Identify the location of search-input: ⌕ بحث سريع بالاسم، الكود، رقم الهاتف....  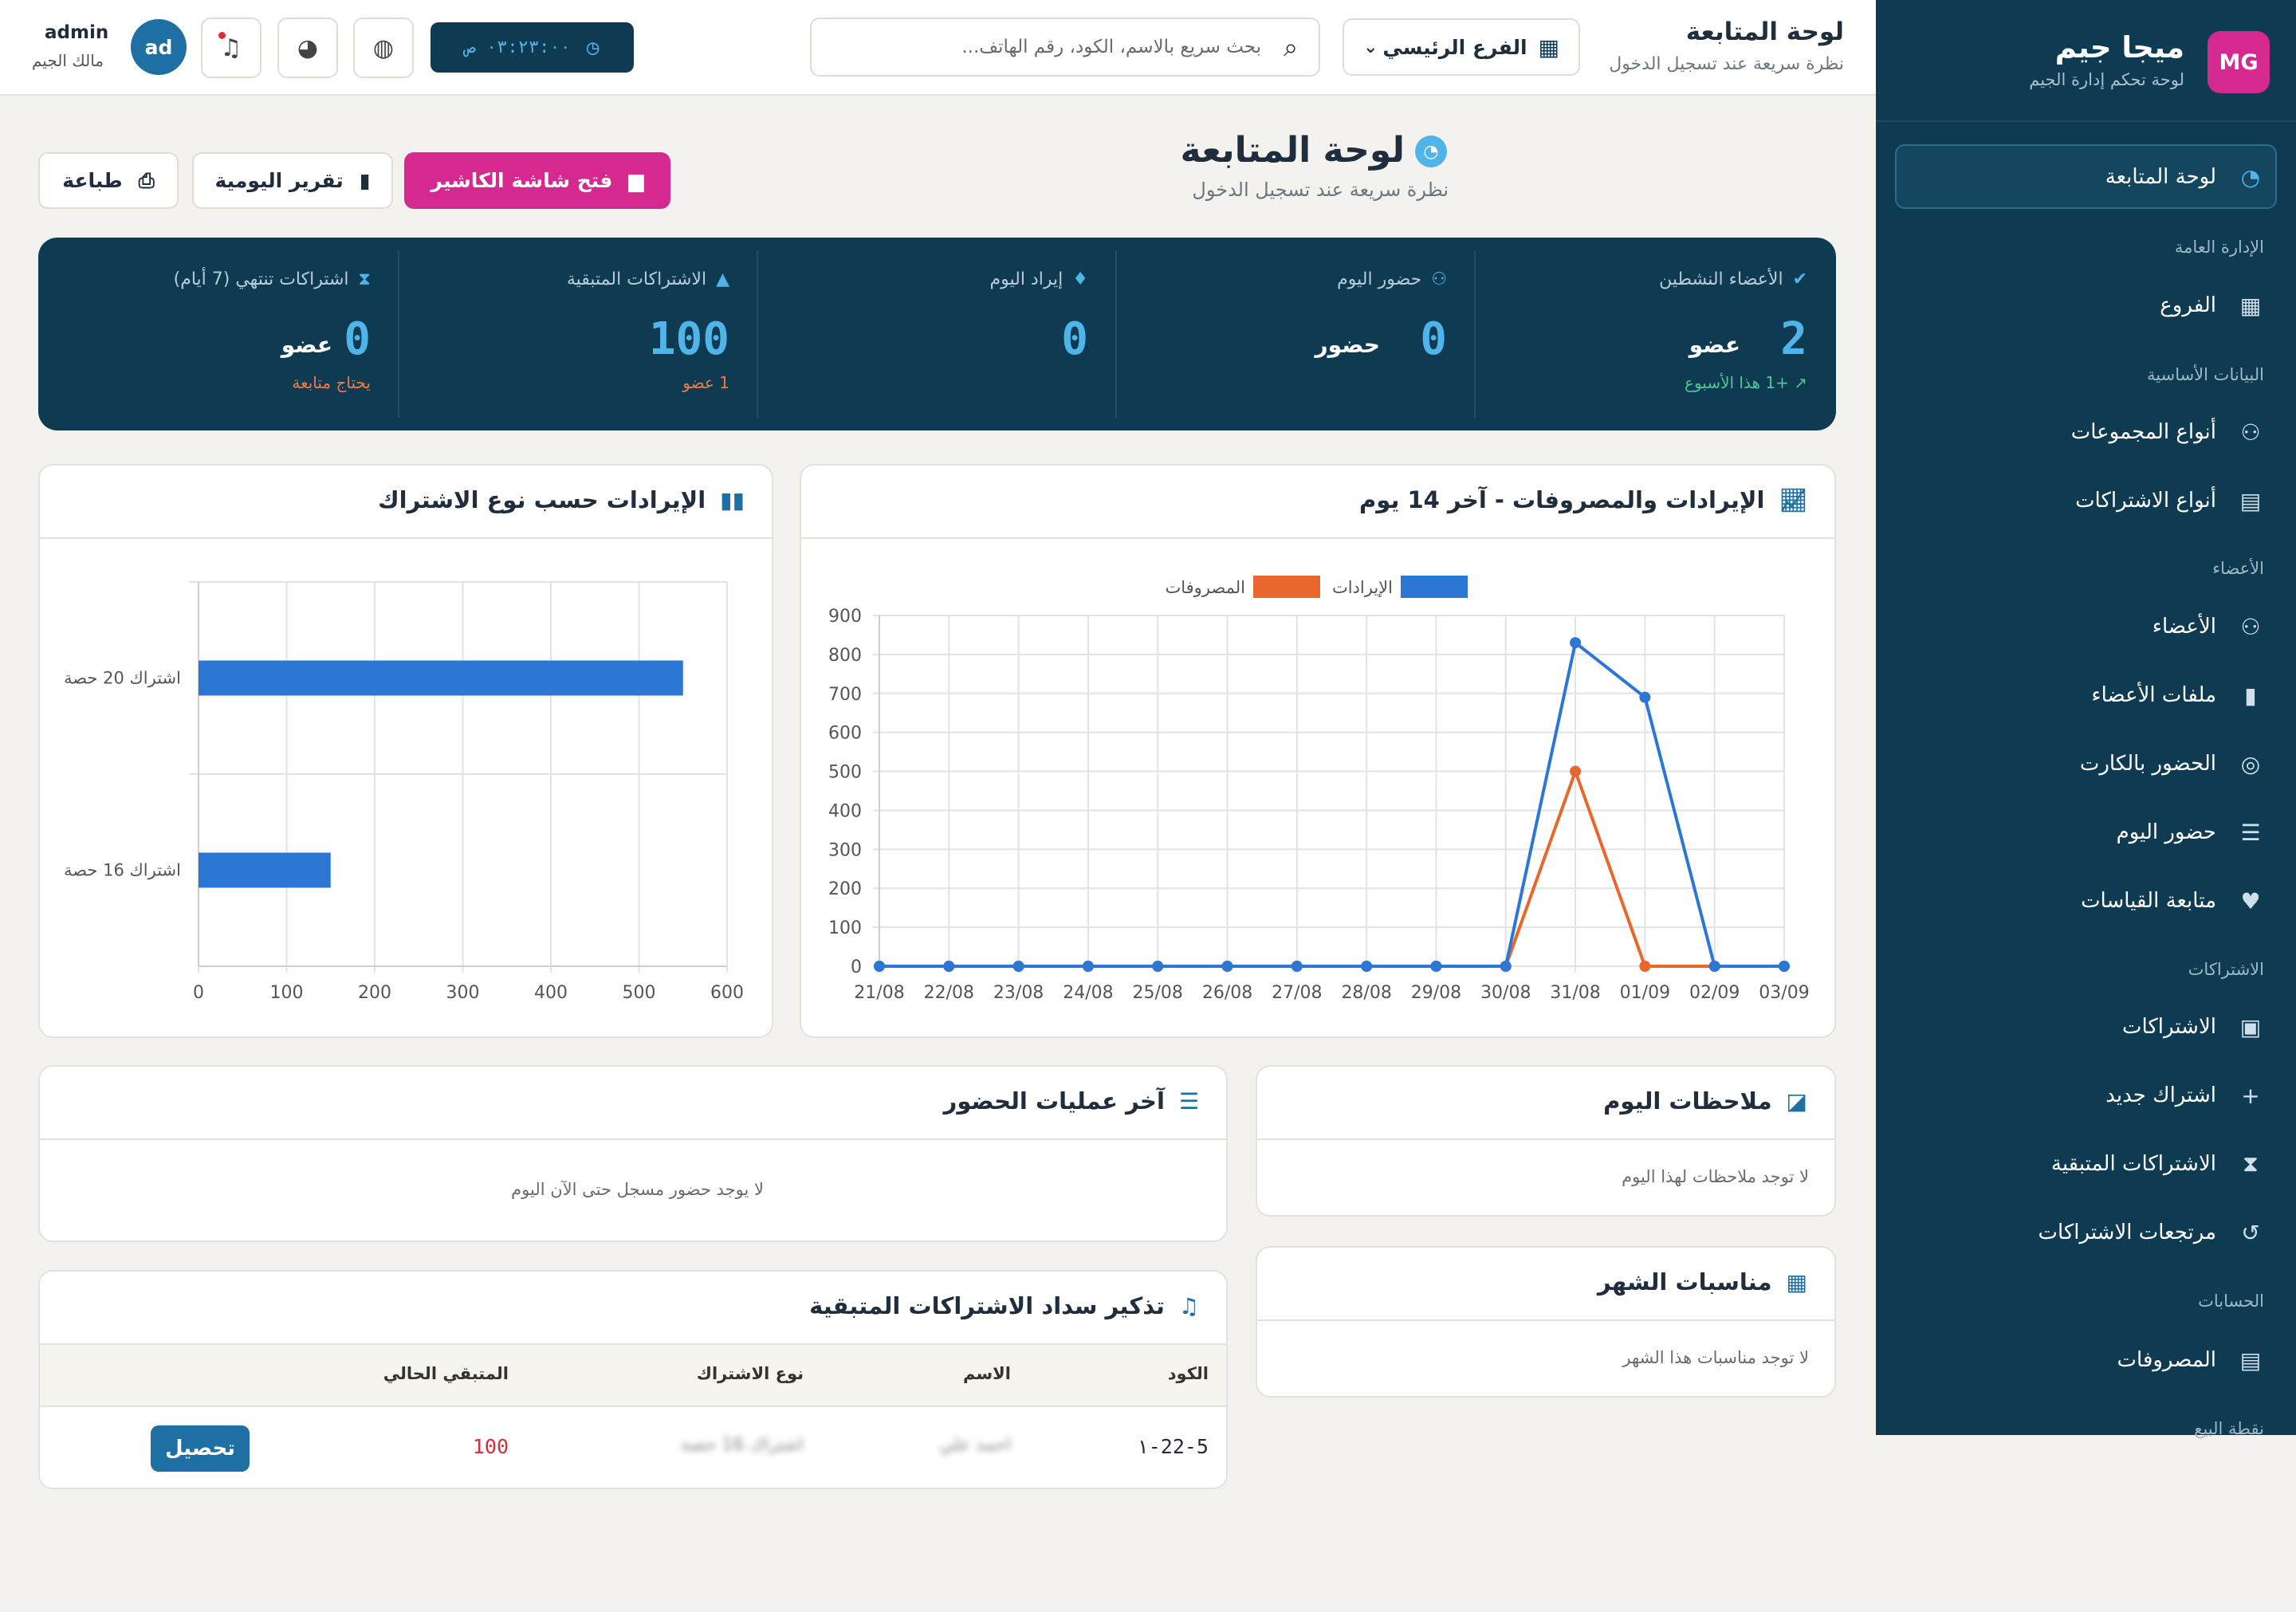
(1065, 47).